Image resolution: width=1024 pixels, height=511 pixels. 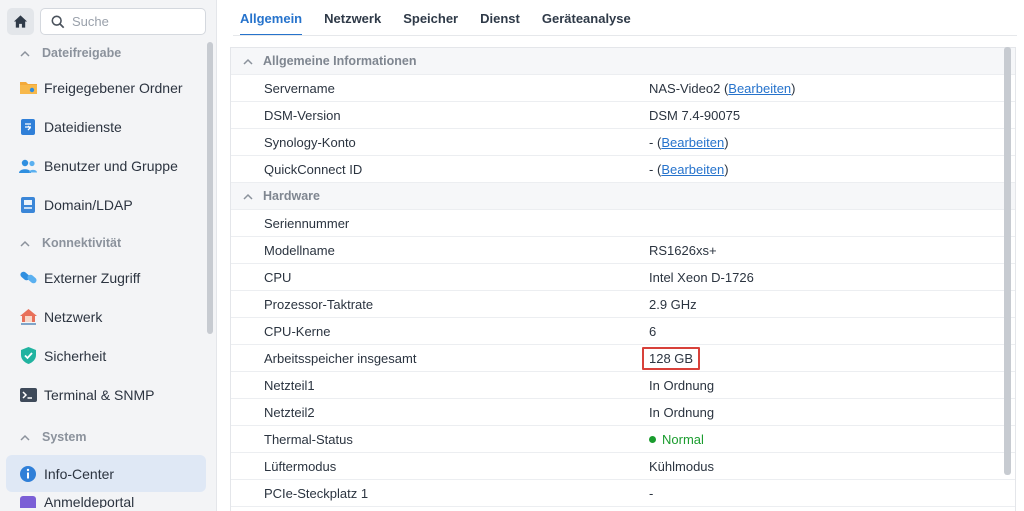 I want to click on section-label: System, so click(x=64, y=437).